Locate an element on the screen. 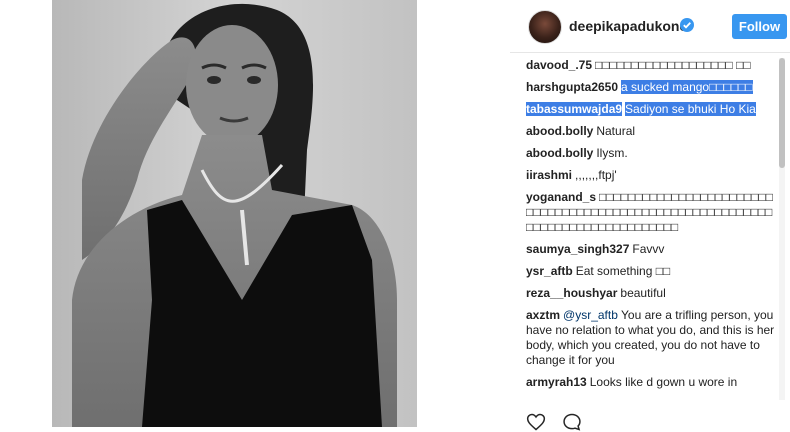  comment-text: beautiful is located at coordinates (643, 293).